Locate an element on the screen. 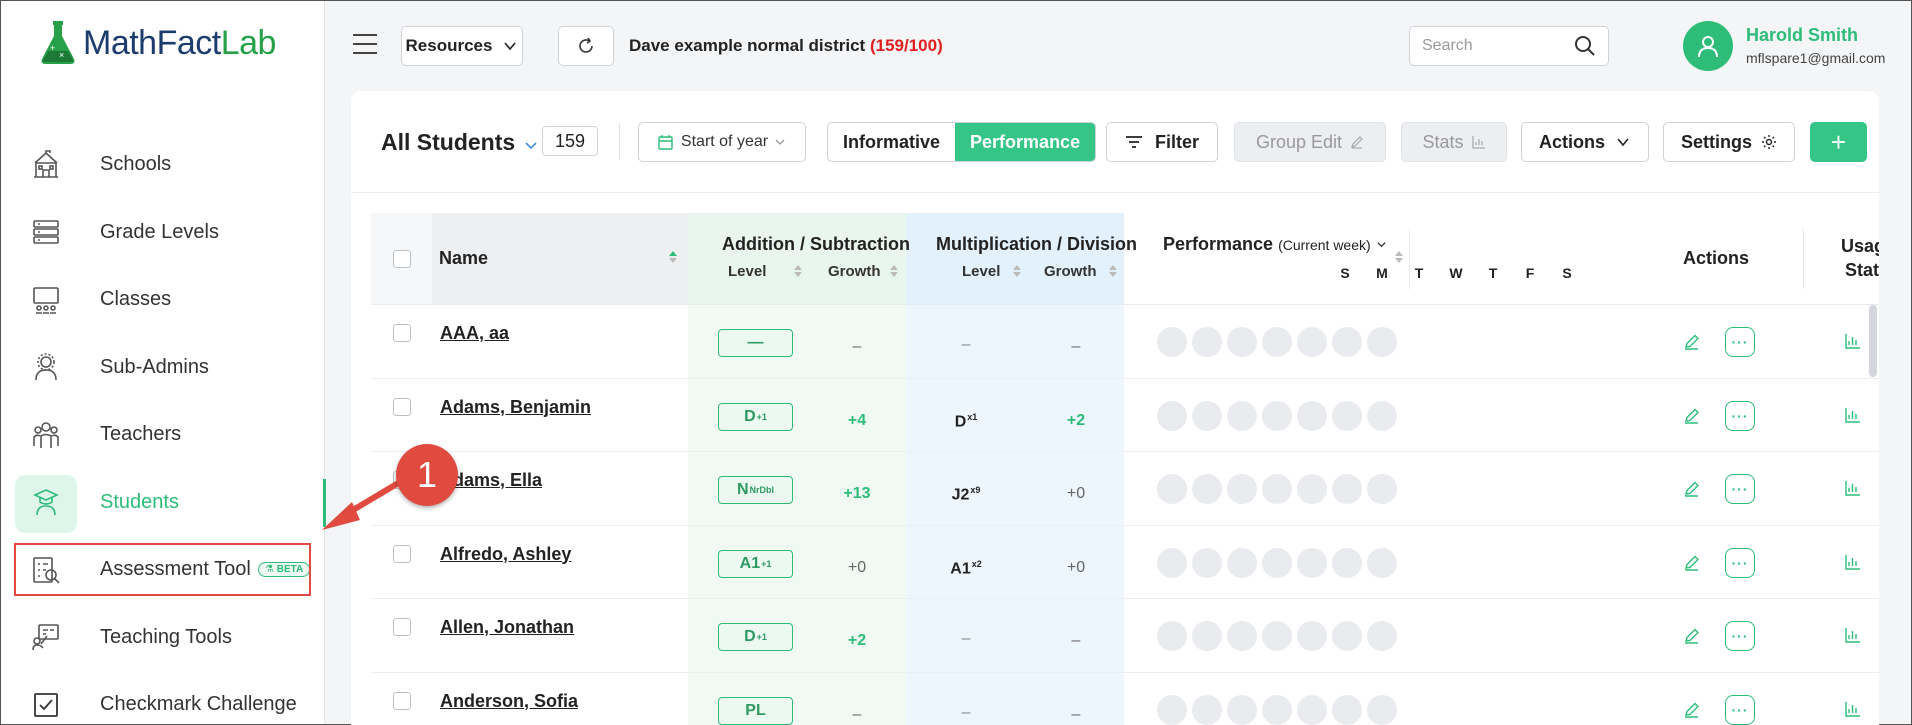  md-level-text: D is located at coordinates (960, 421).